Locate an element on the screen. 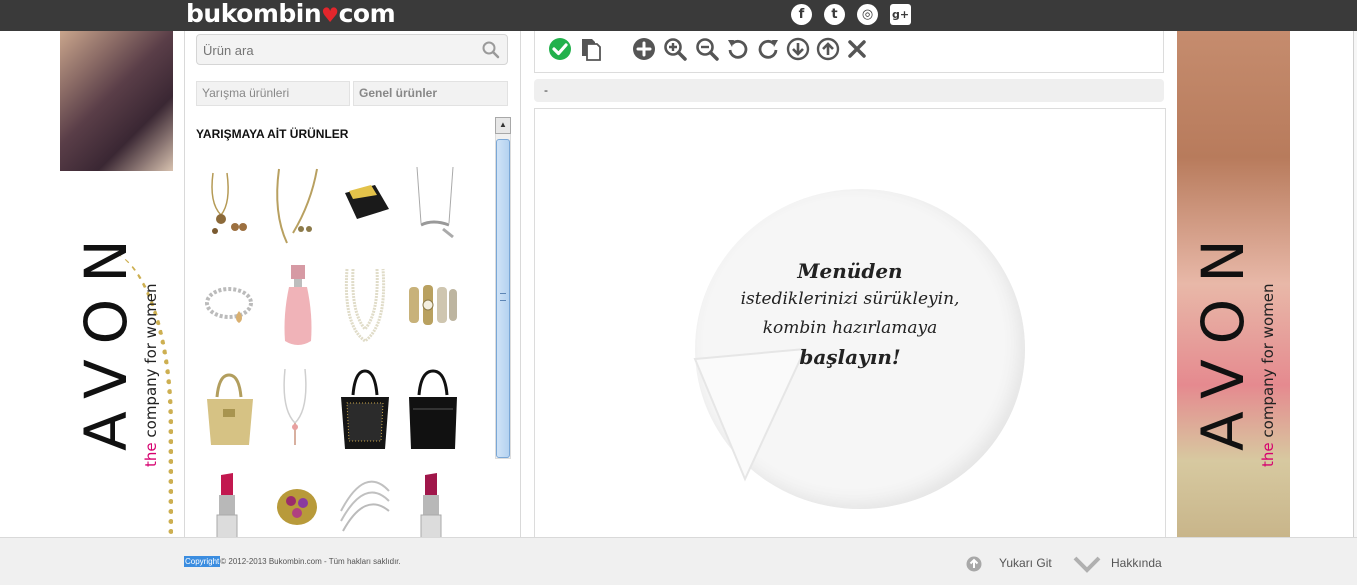 The image size is (1357, 585). black-handbag-icon is located at coordinates (366, 415).